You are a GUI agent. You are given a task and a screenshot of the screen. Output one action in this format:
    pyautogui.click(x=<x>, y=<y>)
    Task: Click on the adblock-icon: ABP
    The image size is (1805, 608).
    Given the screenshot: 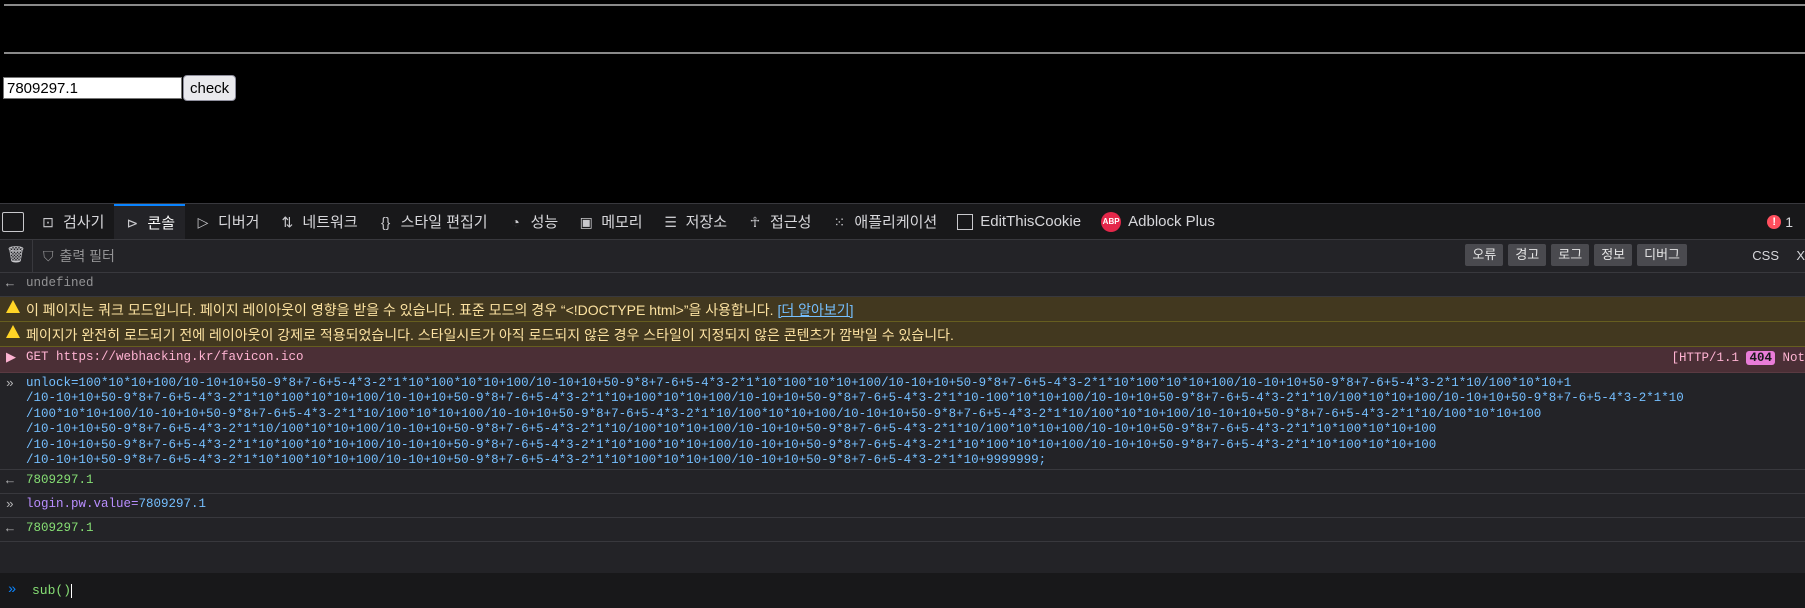 What is the action you would take?
    pyautogui.click(x=1111, y=221)
    